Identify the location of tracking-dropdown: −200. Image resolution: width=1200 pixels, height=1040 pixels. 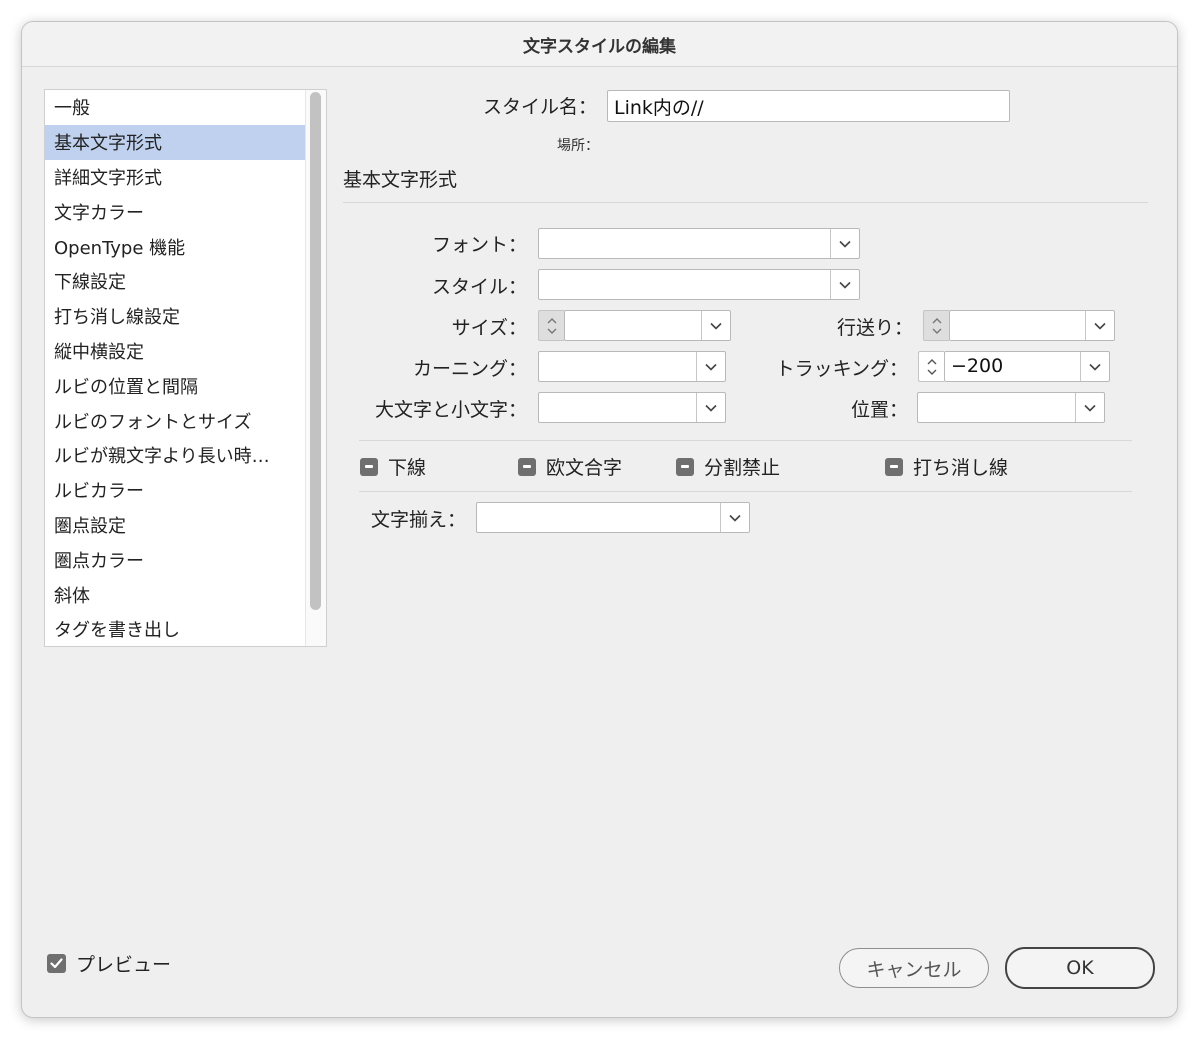
(1027, 366).